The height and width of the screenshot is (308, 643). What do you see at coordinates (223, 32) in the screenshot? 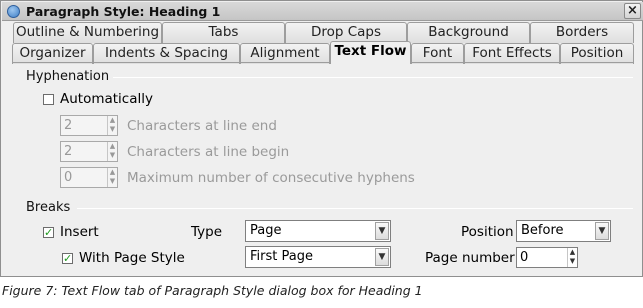
I see `tab-tabs: Tabs` at bounding box center [223, 32].